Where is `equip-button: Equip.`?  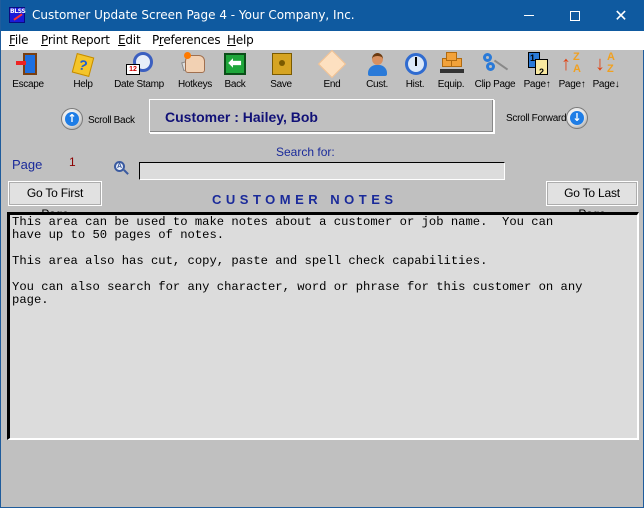
equip-button: Equip. is located at coordinates (451, 71).